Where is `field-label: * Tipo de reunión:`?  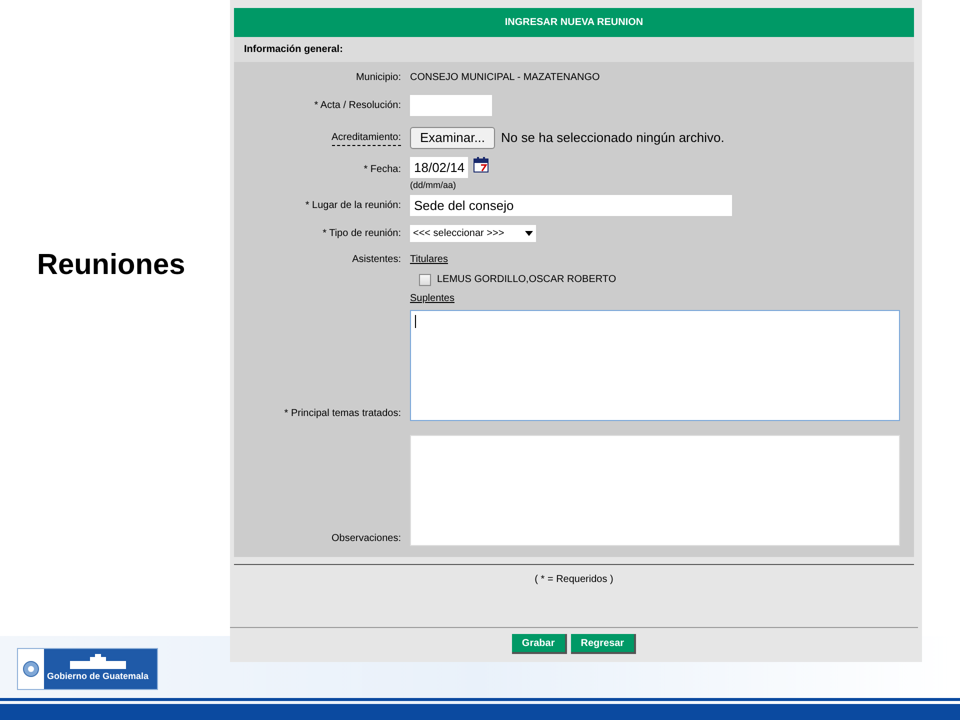
field-label: * Tipo de reunión: is located at coordinates (361, 233).